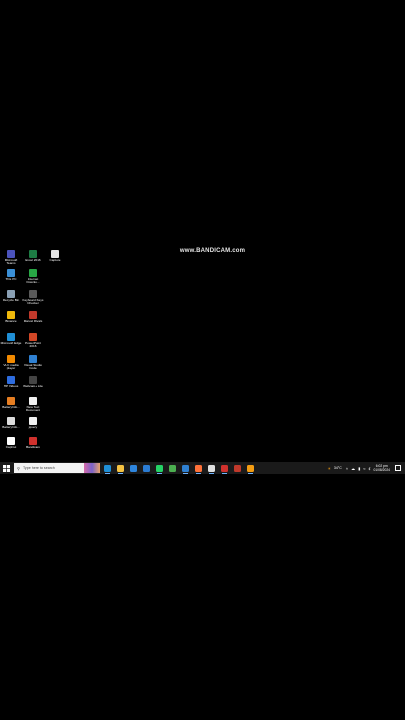 The height and width of the screenshot is (720, 405). Describe the element at coordinates (33, 345) in the screenshot. I see `desktop-icon-label: PowerPoint 2016` at that location.